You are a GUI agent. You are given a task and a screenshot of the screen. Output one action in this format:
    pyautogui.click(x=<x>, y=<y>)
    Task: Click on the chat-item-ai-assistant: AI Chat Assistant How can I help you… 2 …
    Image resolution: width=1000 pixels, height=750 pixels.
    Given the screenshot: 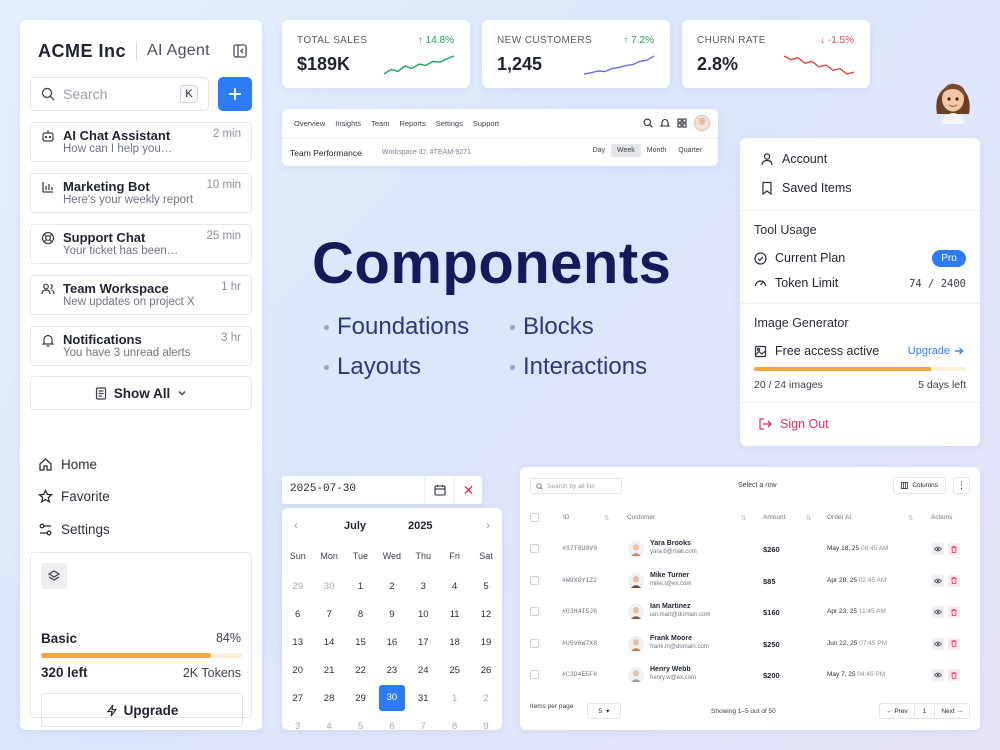 What is the action you would take?
    pyautogui.click(x=141, y=142)
    